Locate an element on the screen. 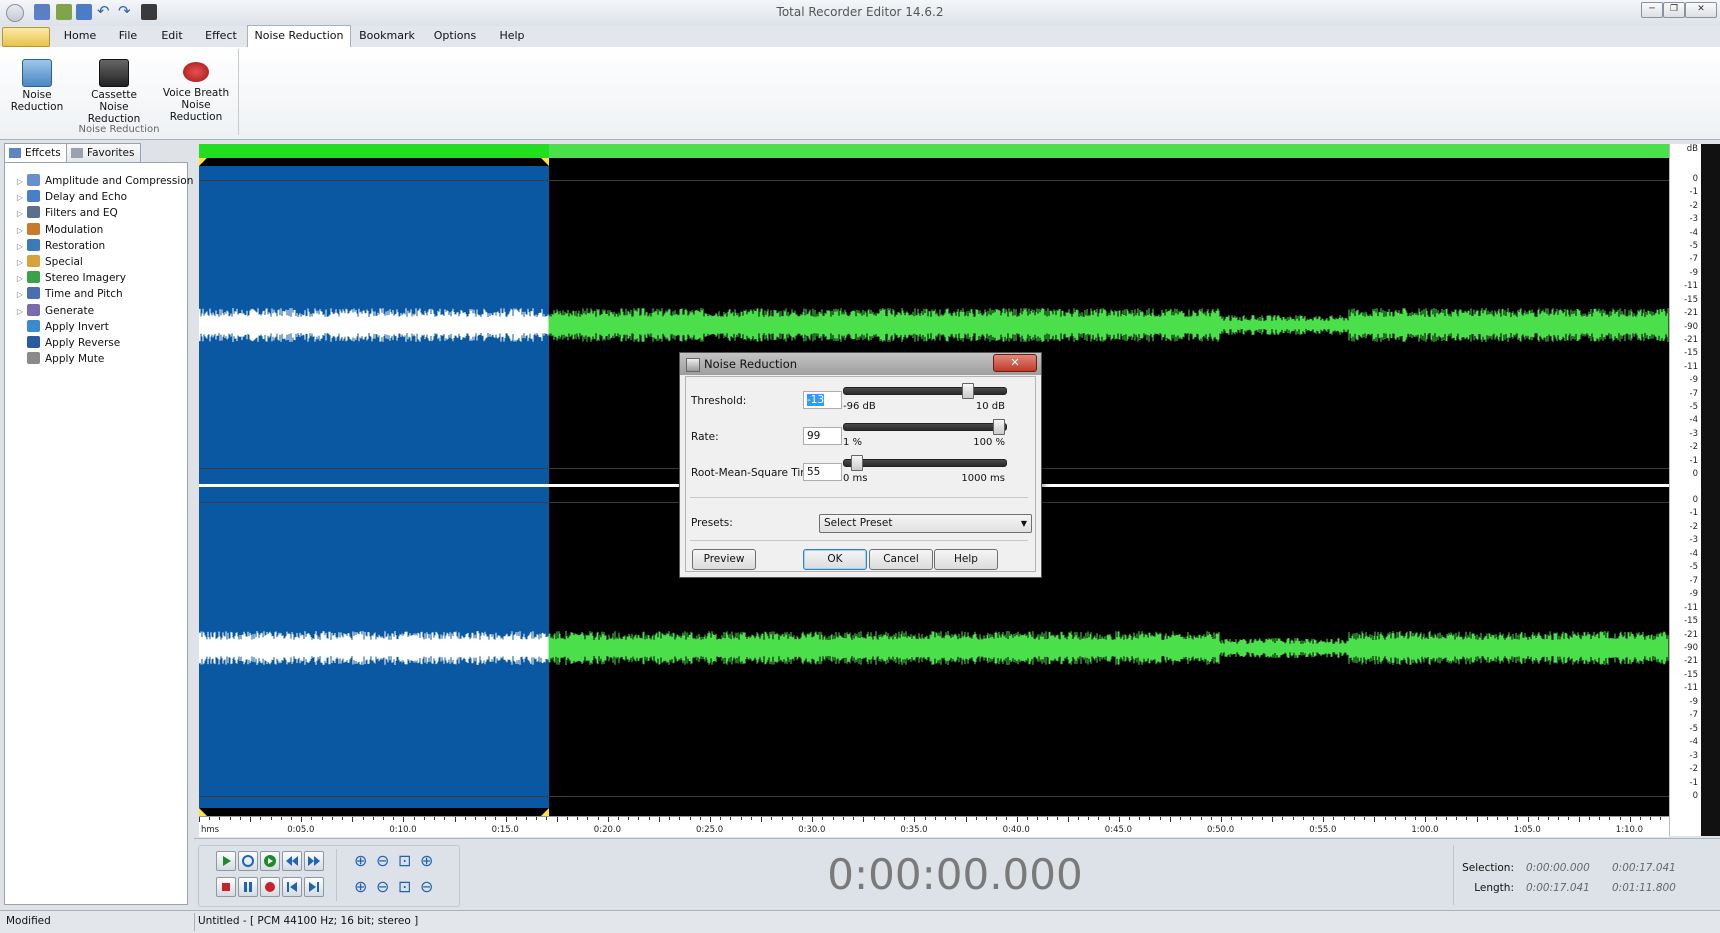  tree-item: ▷ Special is located at coordinates (101, 262).